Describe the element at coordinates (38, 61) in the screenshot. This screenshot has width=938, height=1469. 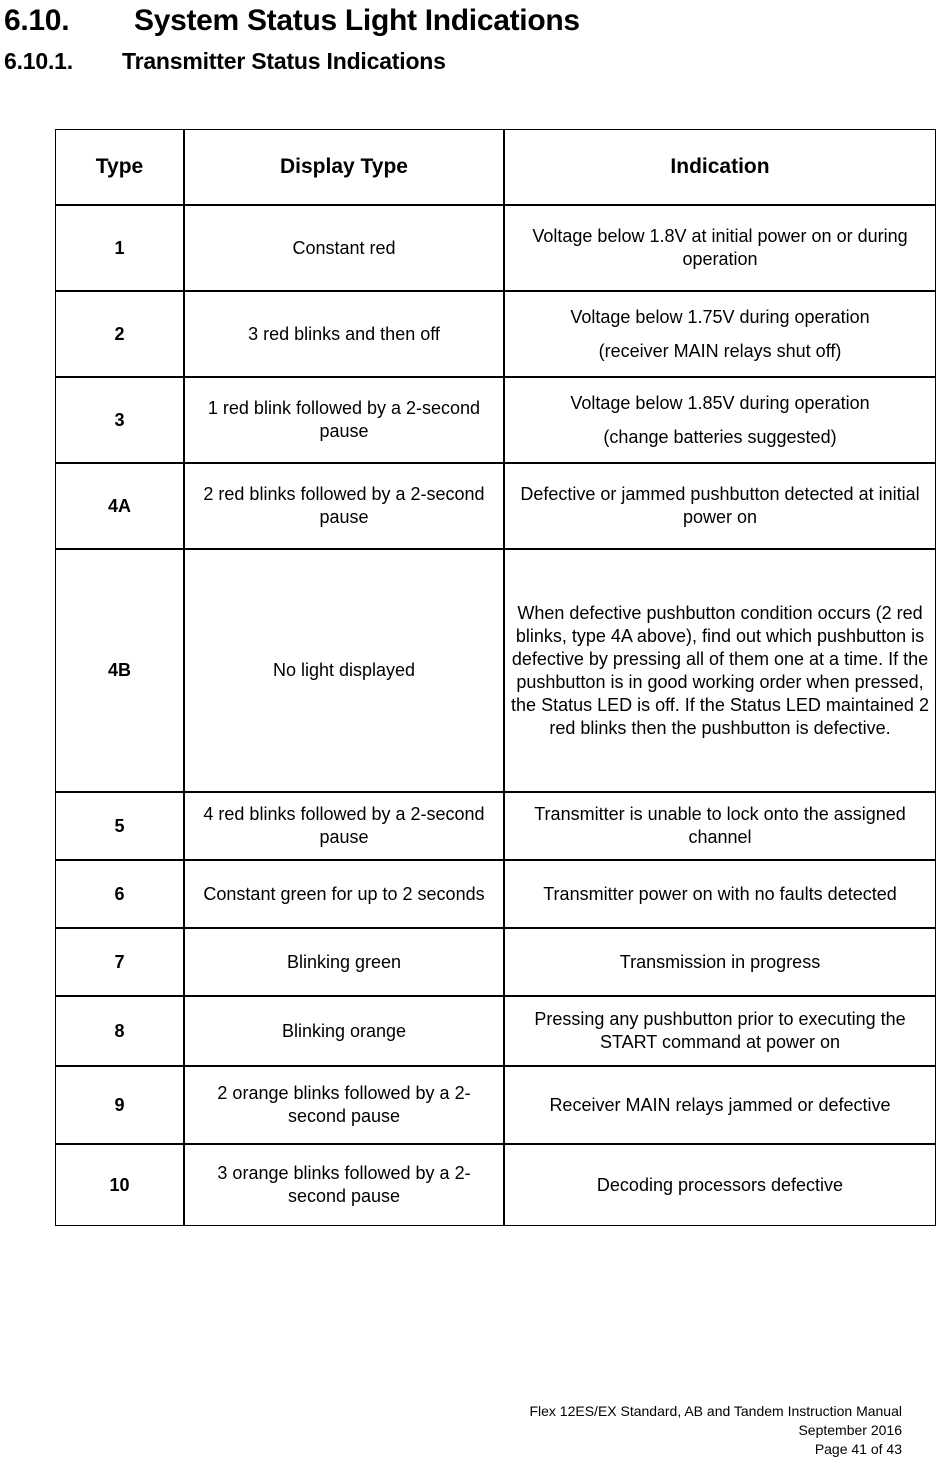
I see `subsection-number: 6.10.1.` at that location.